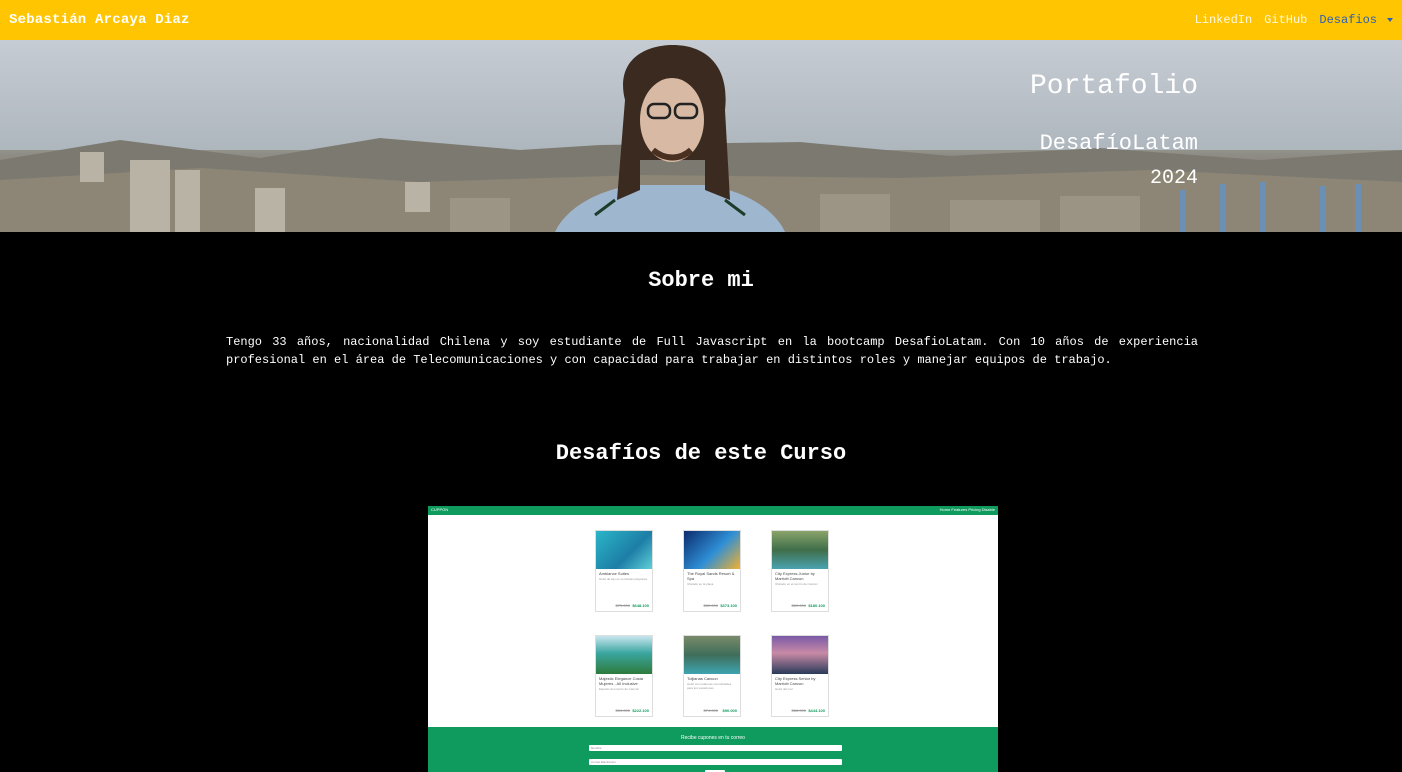 Image resolution: width=1402 pixels, height=772 pixels. I want to click on card-desc: Ubicado en la playa, so click(700, 584).